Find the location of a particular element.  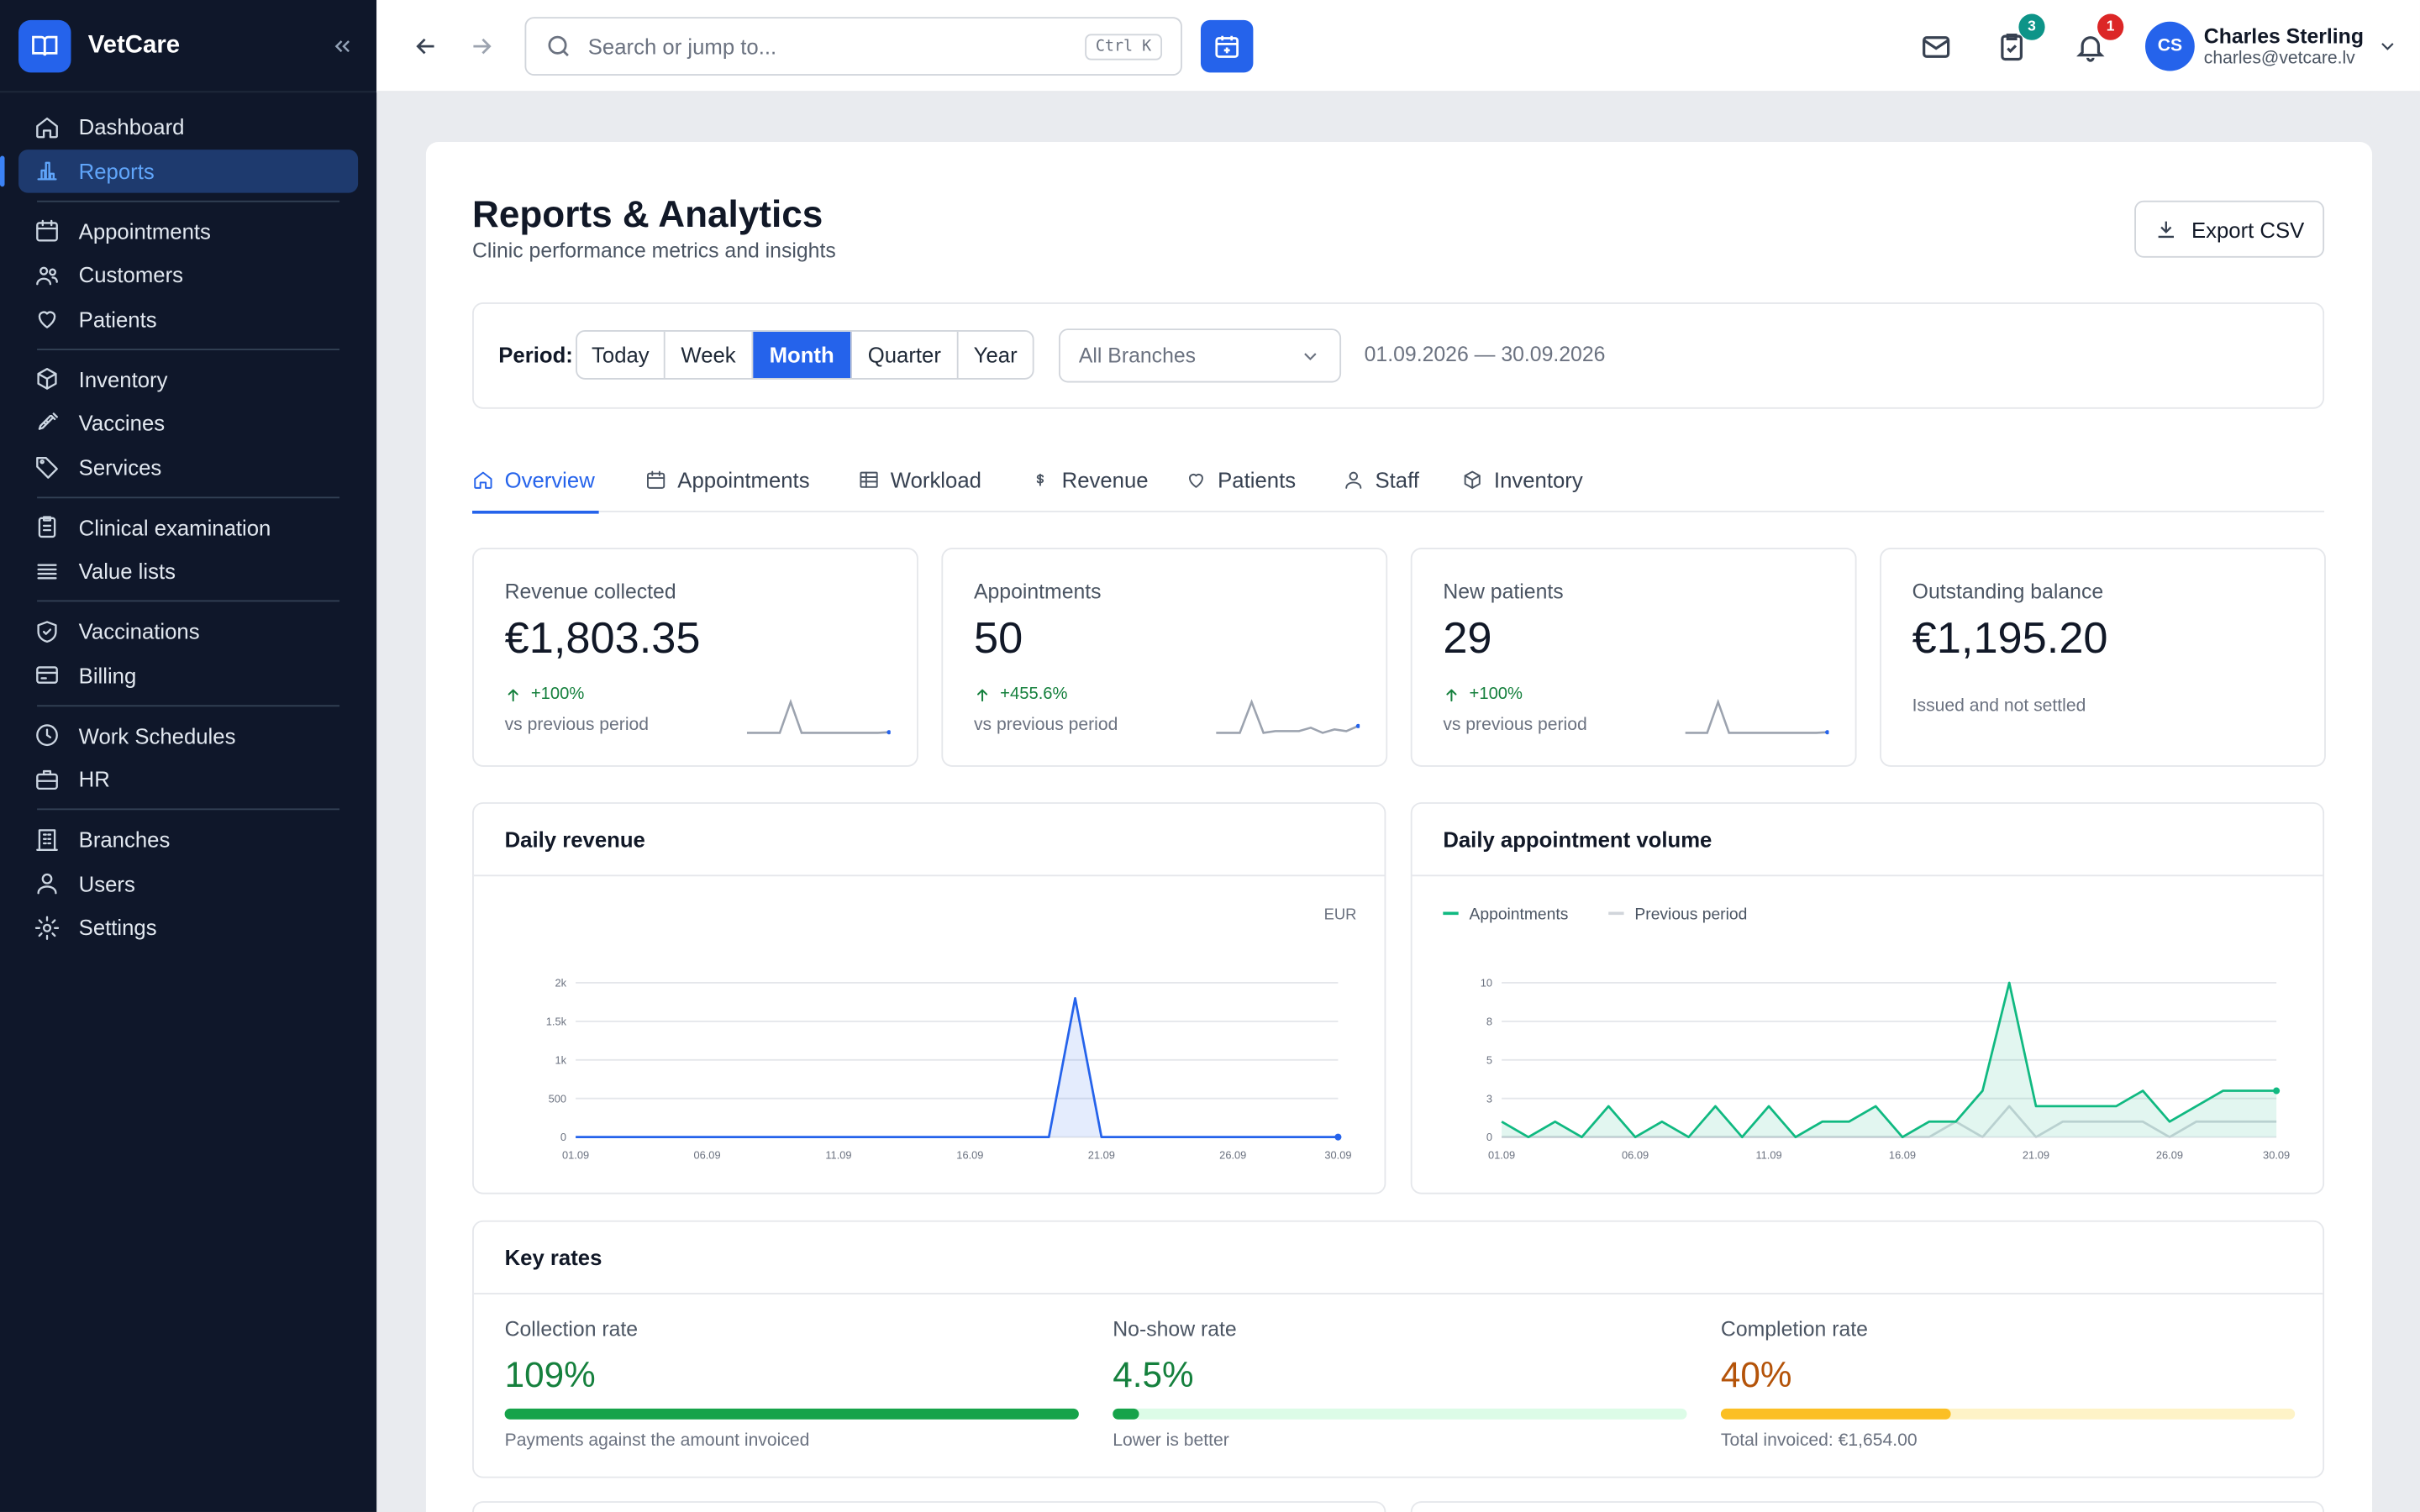

forward-arrow-icon is located at coordinates (481, 46).